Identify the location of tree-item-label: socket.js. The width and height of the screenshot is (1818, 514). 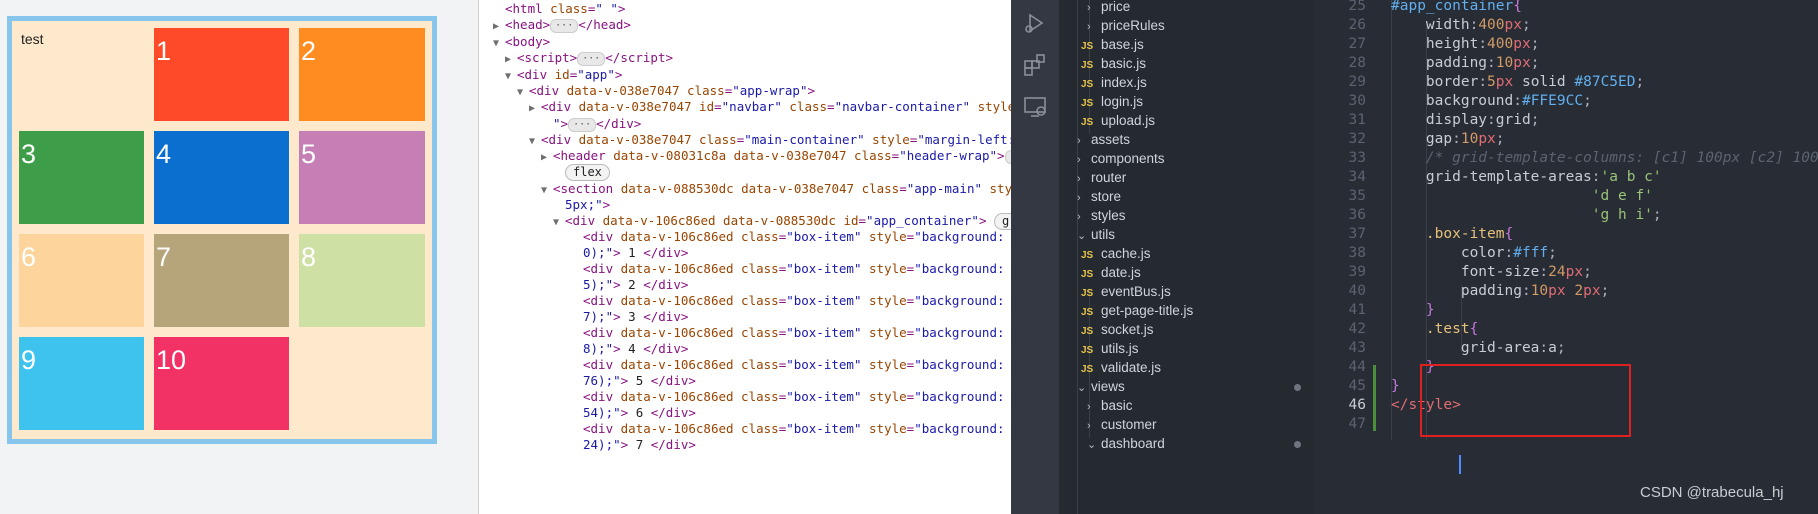
(1127, 329).